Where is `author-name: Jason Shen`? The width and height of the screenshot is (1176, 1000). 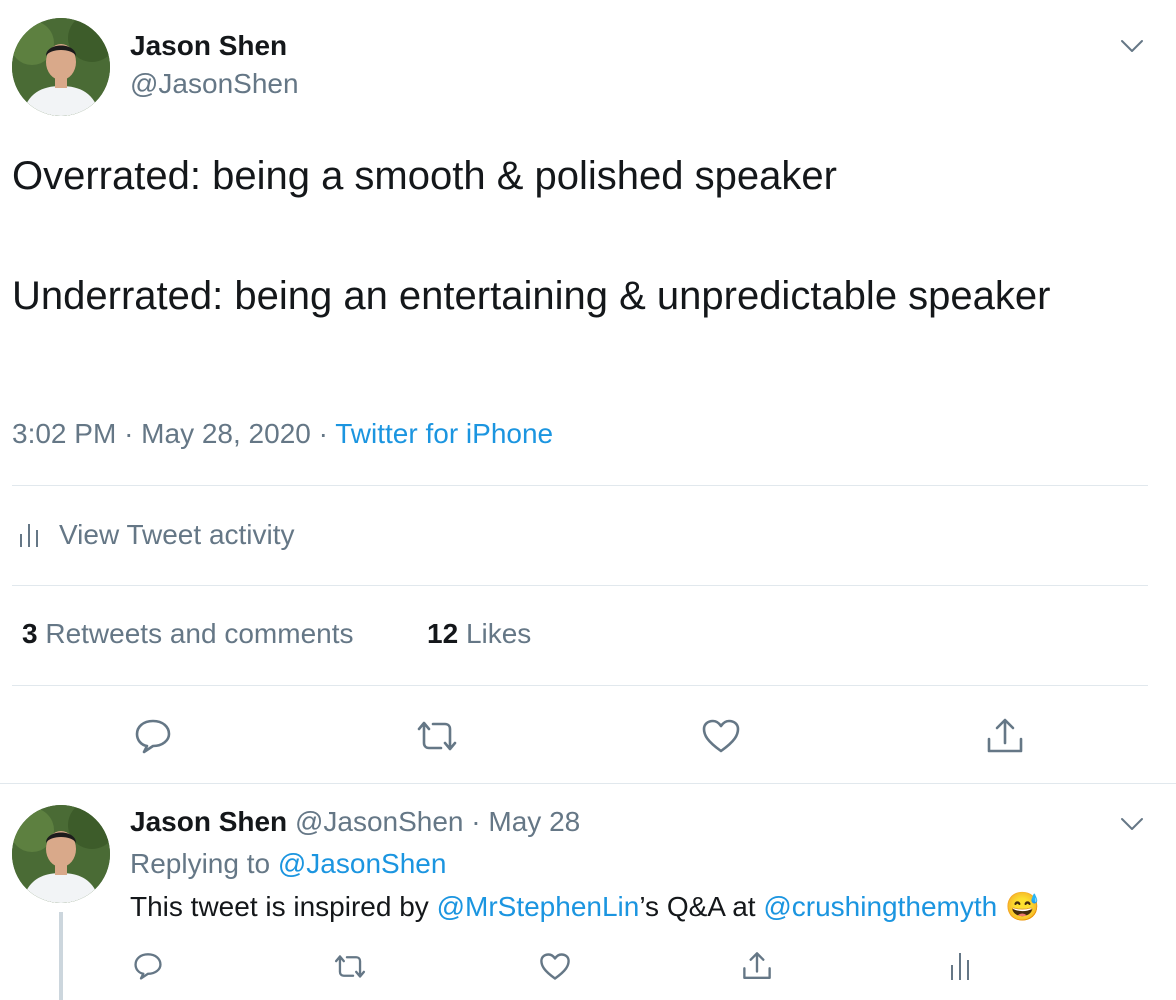
author-name: Jason Shen is located at coordinates (208, 46).